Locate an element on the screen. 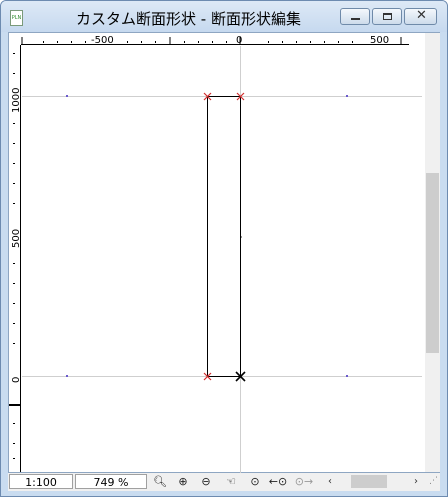 The image size is (448, 497). scroll-right-icon: › is located at coordinates (416, 481).